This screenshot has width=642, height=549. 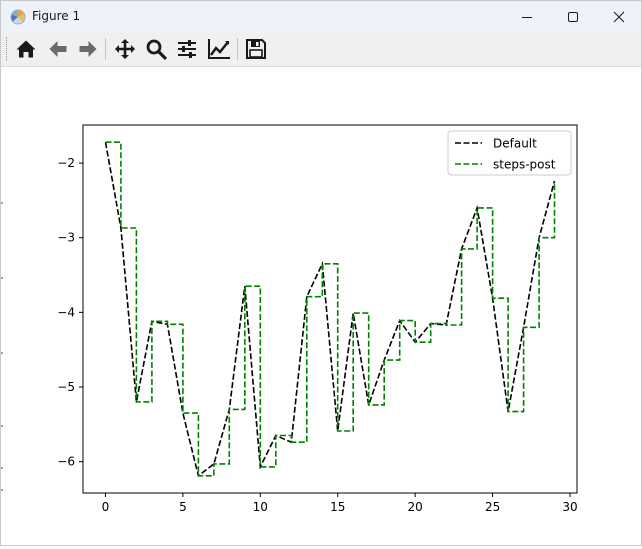 What do you see at coordinates (183, 507) in the screenshot?
I see `x-tick-label: 5` at bounding box center [183, 507].